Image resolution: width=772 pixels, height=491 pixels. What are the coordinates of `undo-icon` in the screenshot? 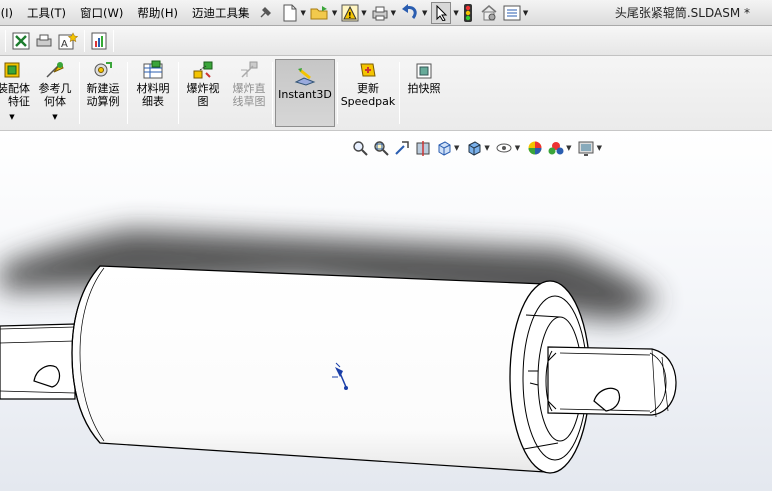 It's located at (410, 13).